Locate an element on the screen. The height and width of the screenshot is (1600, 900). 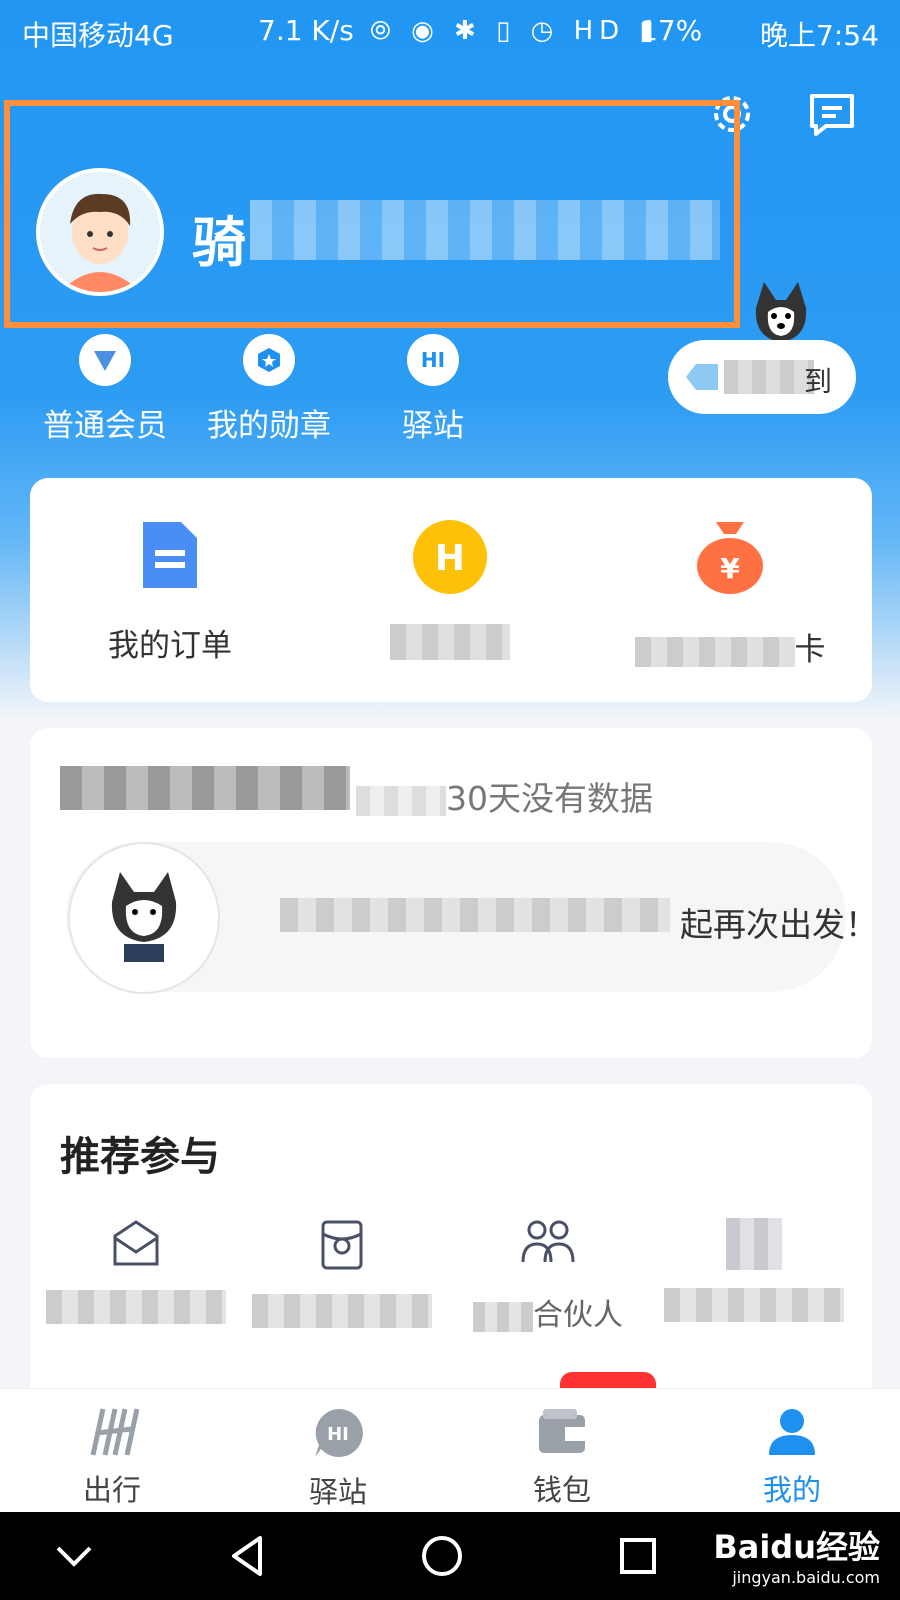
clock: 晚上7:54 is located at coordinates (819, 35).